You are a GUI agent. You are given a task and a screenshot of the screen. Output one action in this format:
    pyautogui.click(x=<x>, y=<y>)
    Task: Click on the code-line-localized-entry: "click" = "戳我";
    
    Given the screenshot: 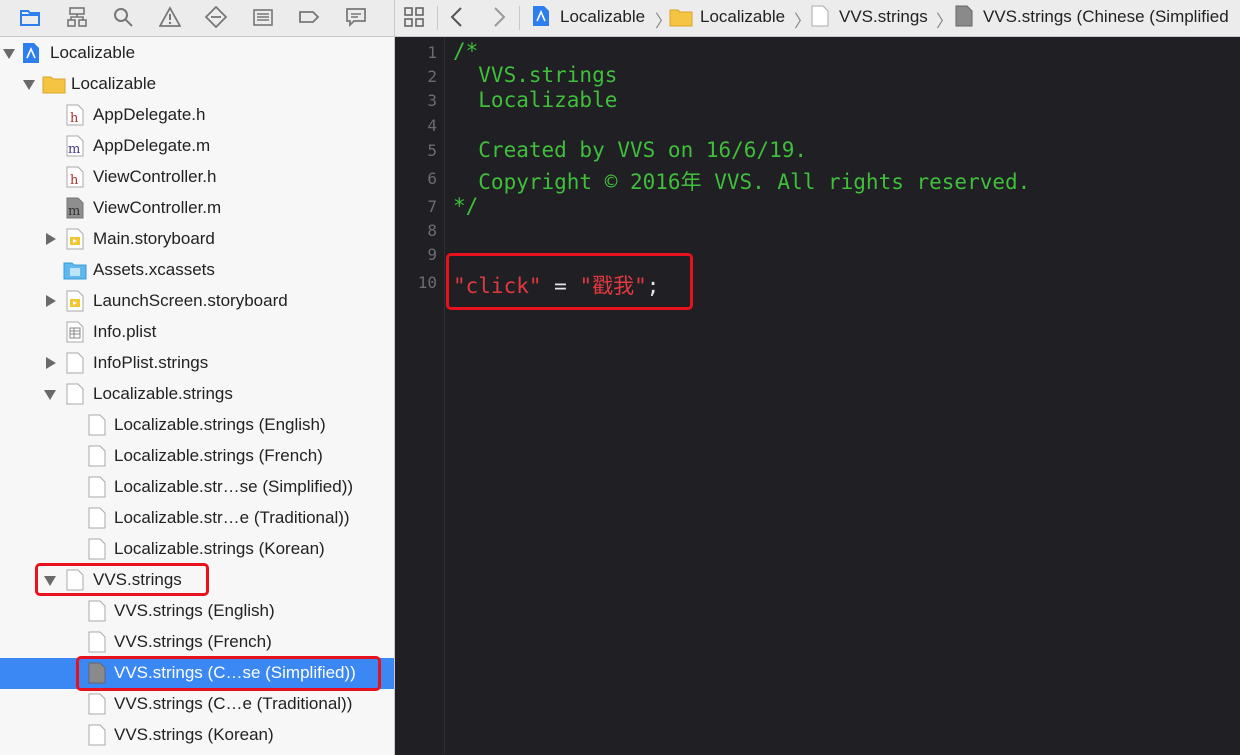 What is the action you would take?
    pyautogui.click(x=556, y=285)
    